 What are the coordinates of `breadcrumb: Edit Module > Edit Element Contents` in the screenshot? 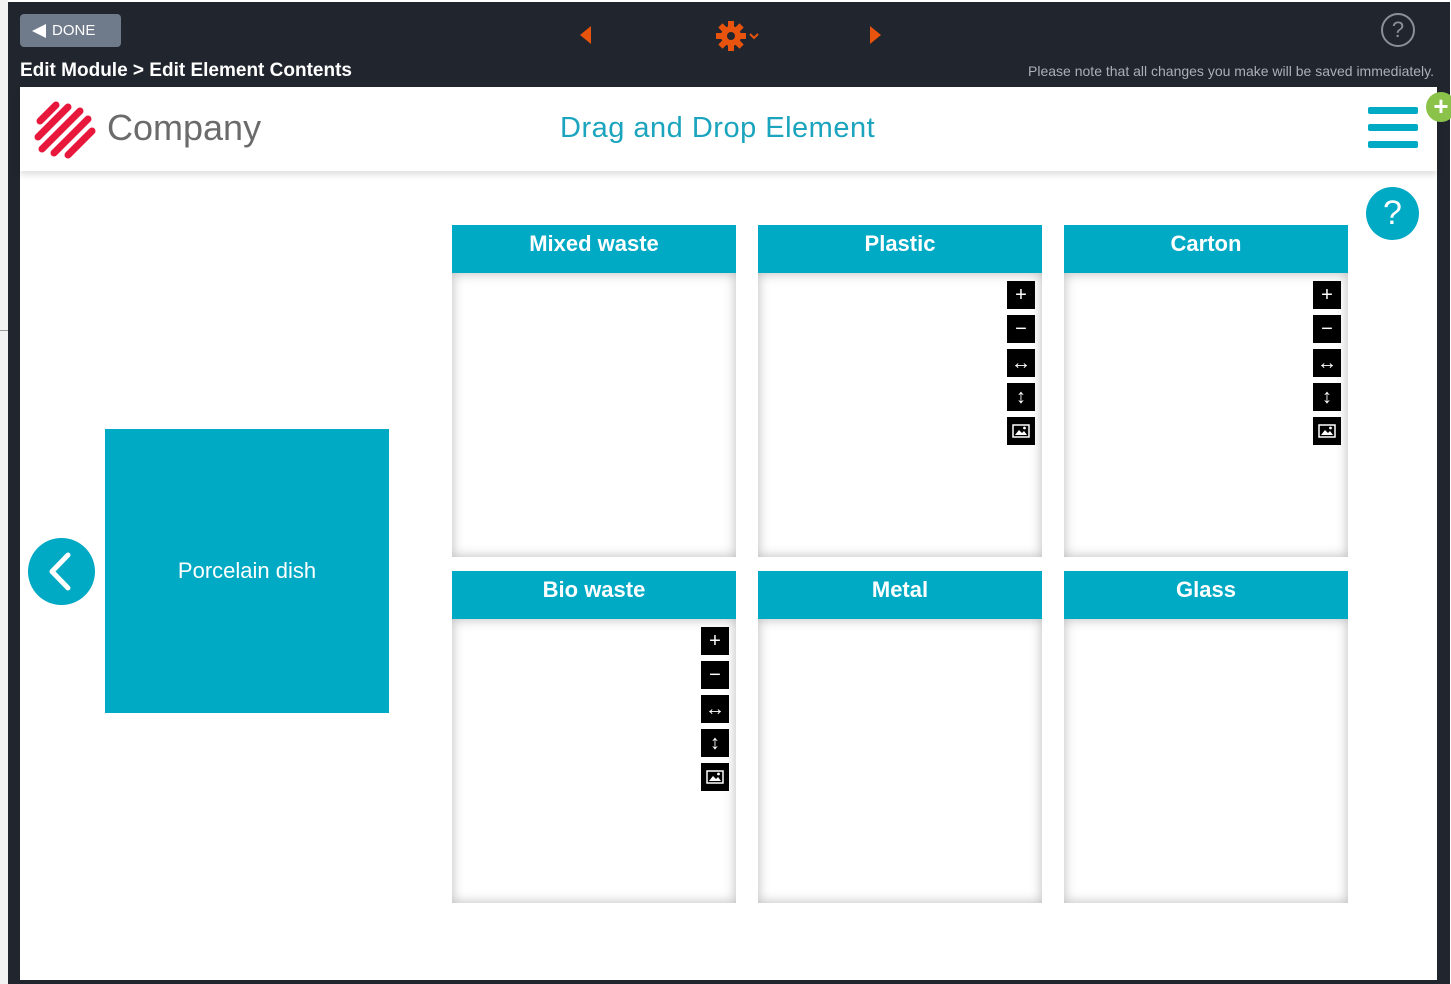 It's located at (186, 70).